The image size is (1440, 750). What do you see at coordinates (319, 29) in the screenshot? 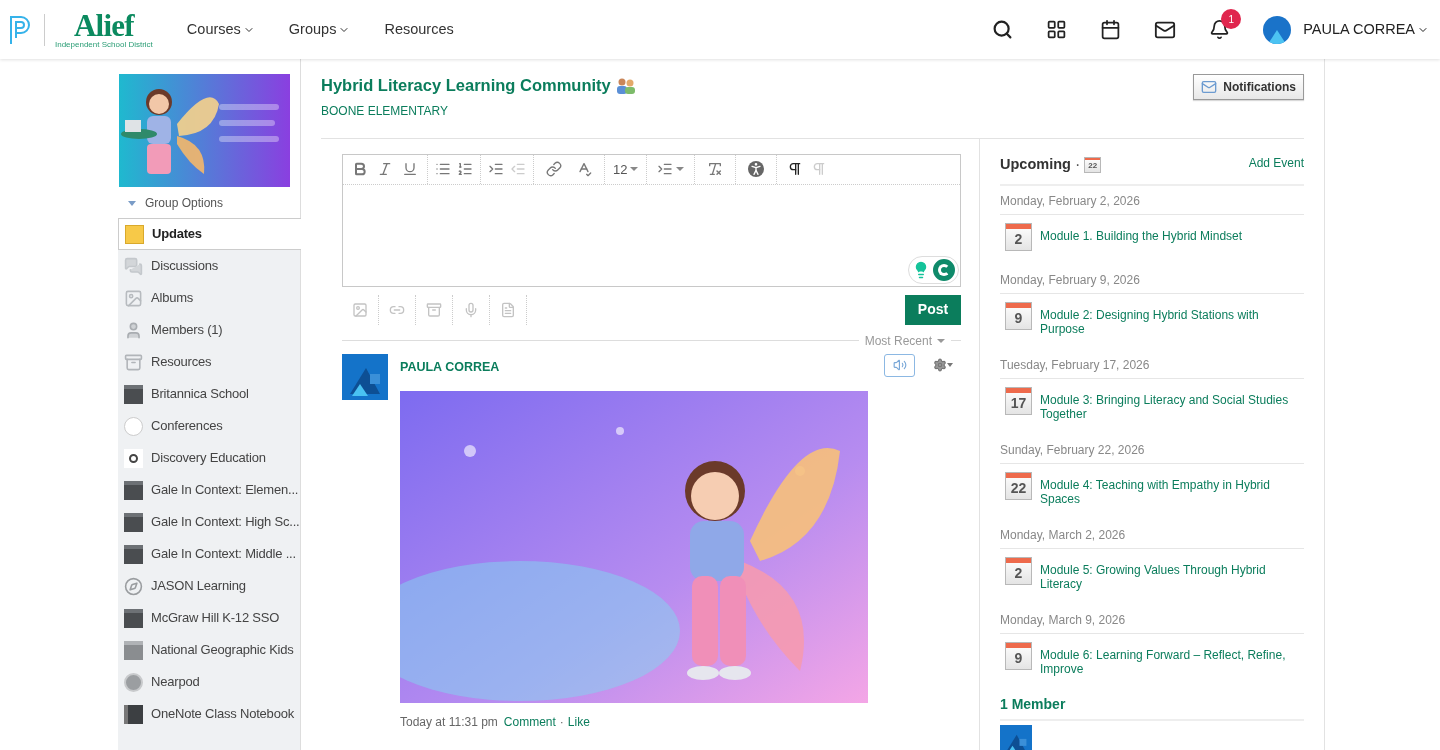
I see `nav-link: Groups` at bounding box center [319, 29].